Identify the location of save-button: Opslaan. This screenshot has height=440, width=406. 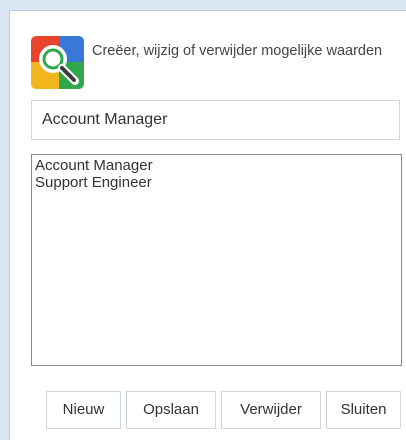
(171, 410).